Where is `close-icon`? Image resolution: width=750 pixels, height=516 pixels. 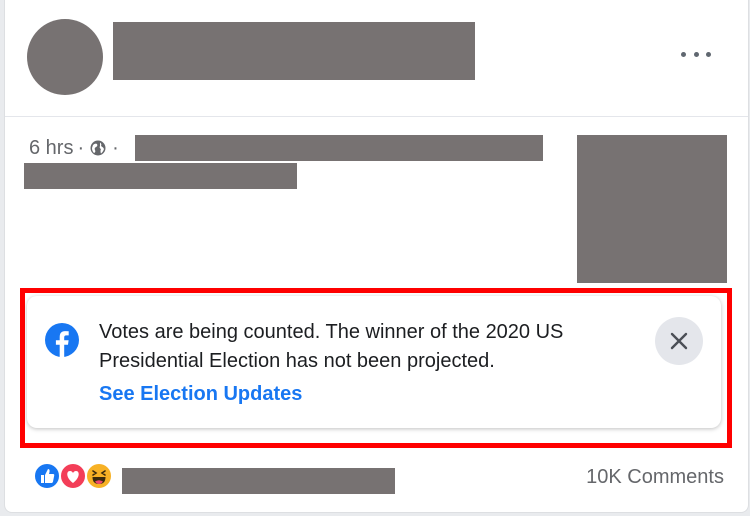
close-icon is located at coordinates (679, 341).